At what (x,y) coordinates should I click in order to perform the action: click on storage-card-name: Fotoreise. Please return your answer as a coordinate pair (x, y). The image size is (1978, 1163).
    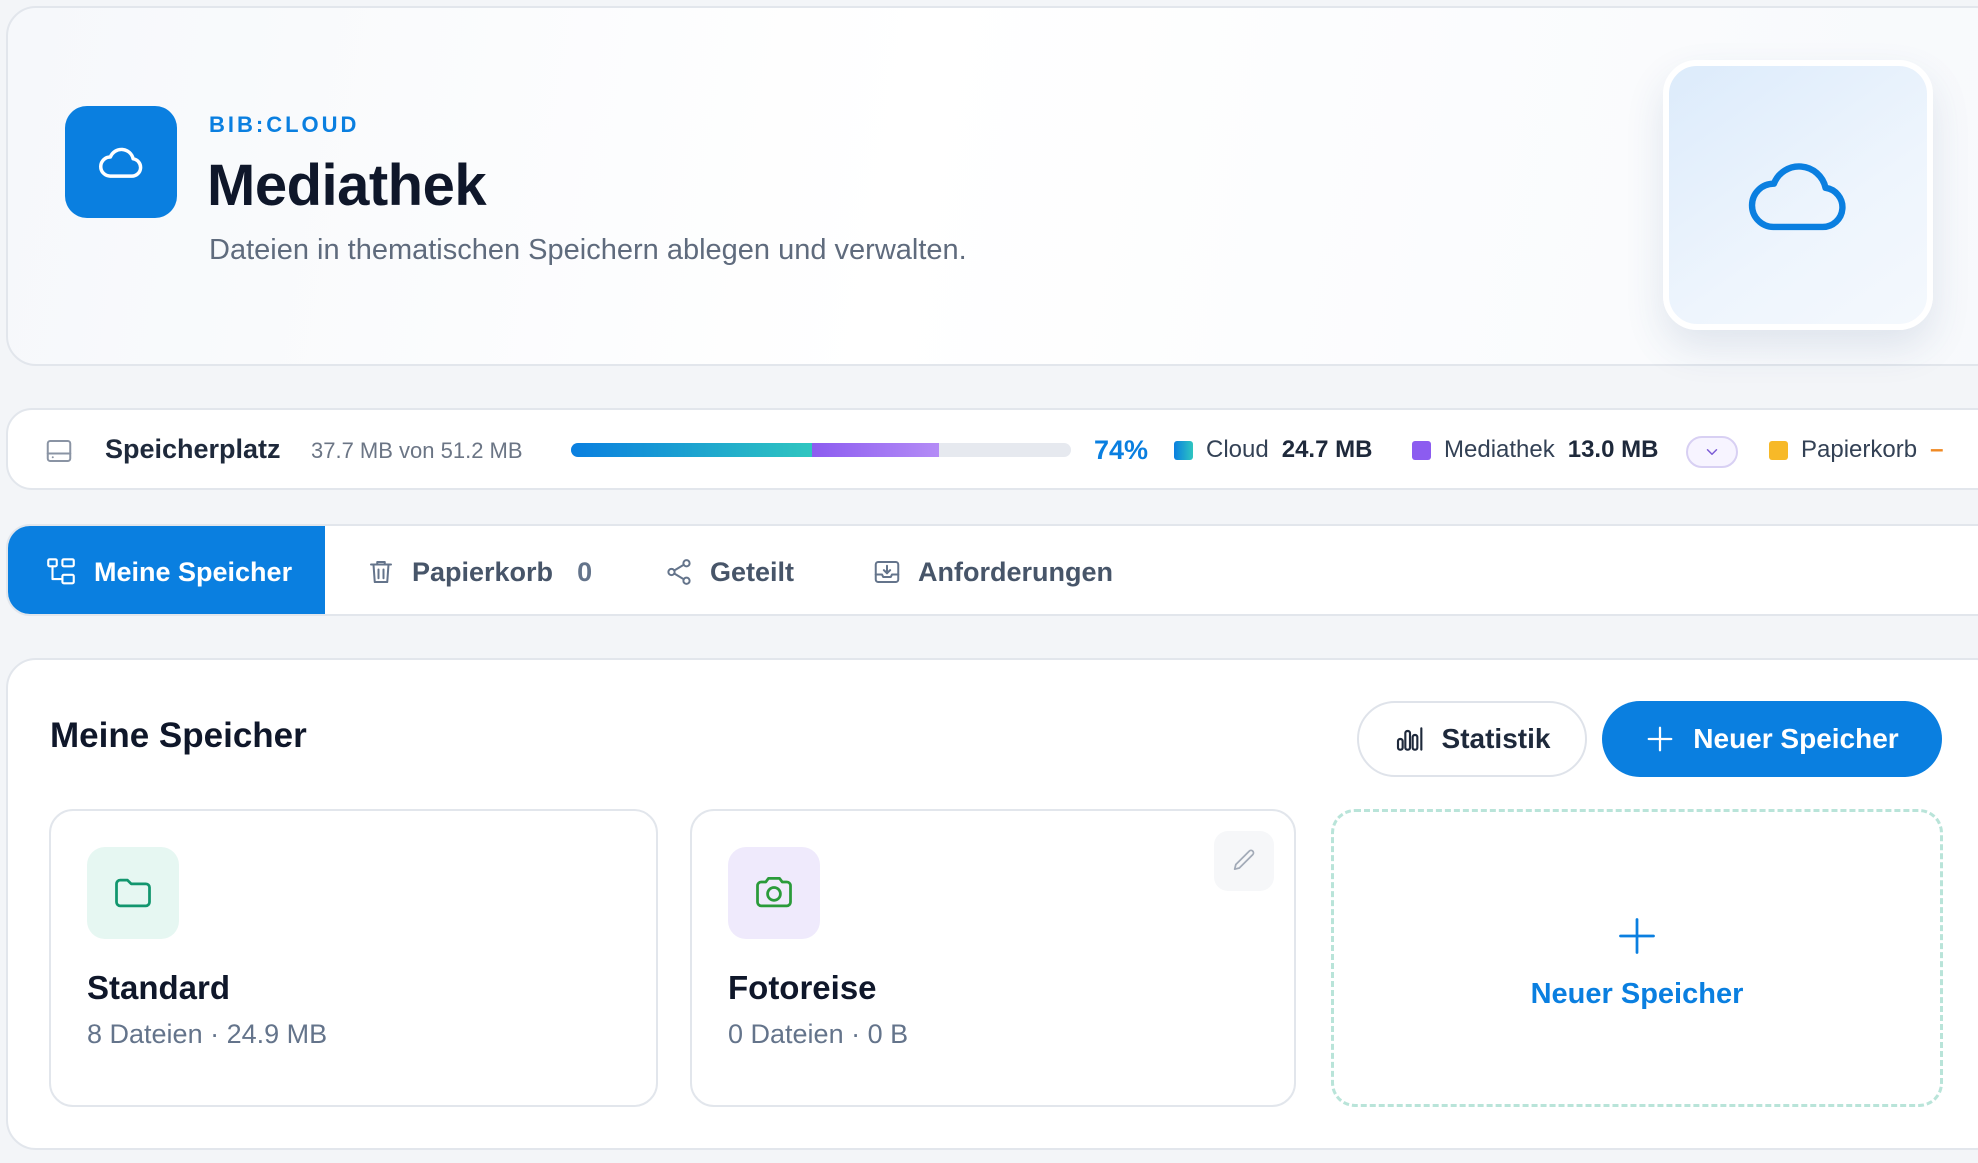
    Looking at the image, I should click on (802, 987).